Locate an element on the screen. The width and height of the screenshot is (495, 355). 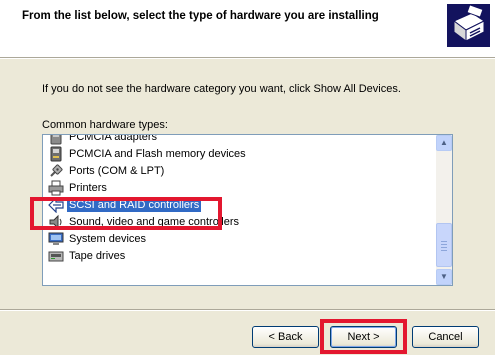
scroll-down-icon: ▼ is located at coordinates (444, 277).